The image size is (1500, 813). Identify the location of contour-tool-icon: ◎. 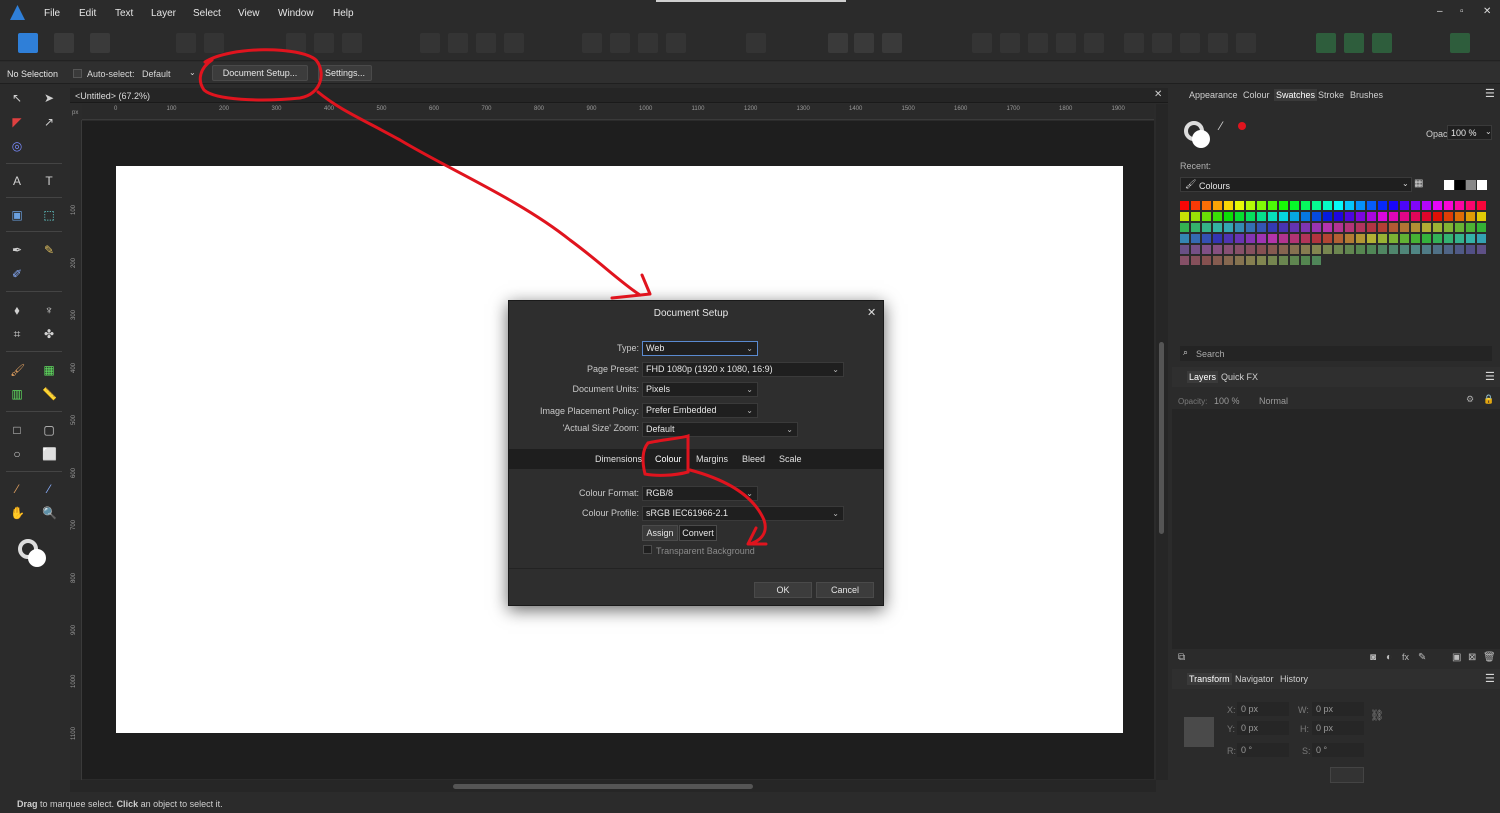
(17, 146).